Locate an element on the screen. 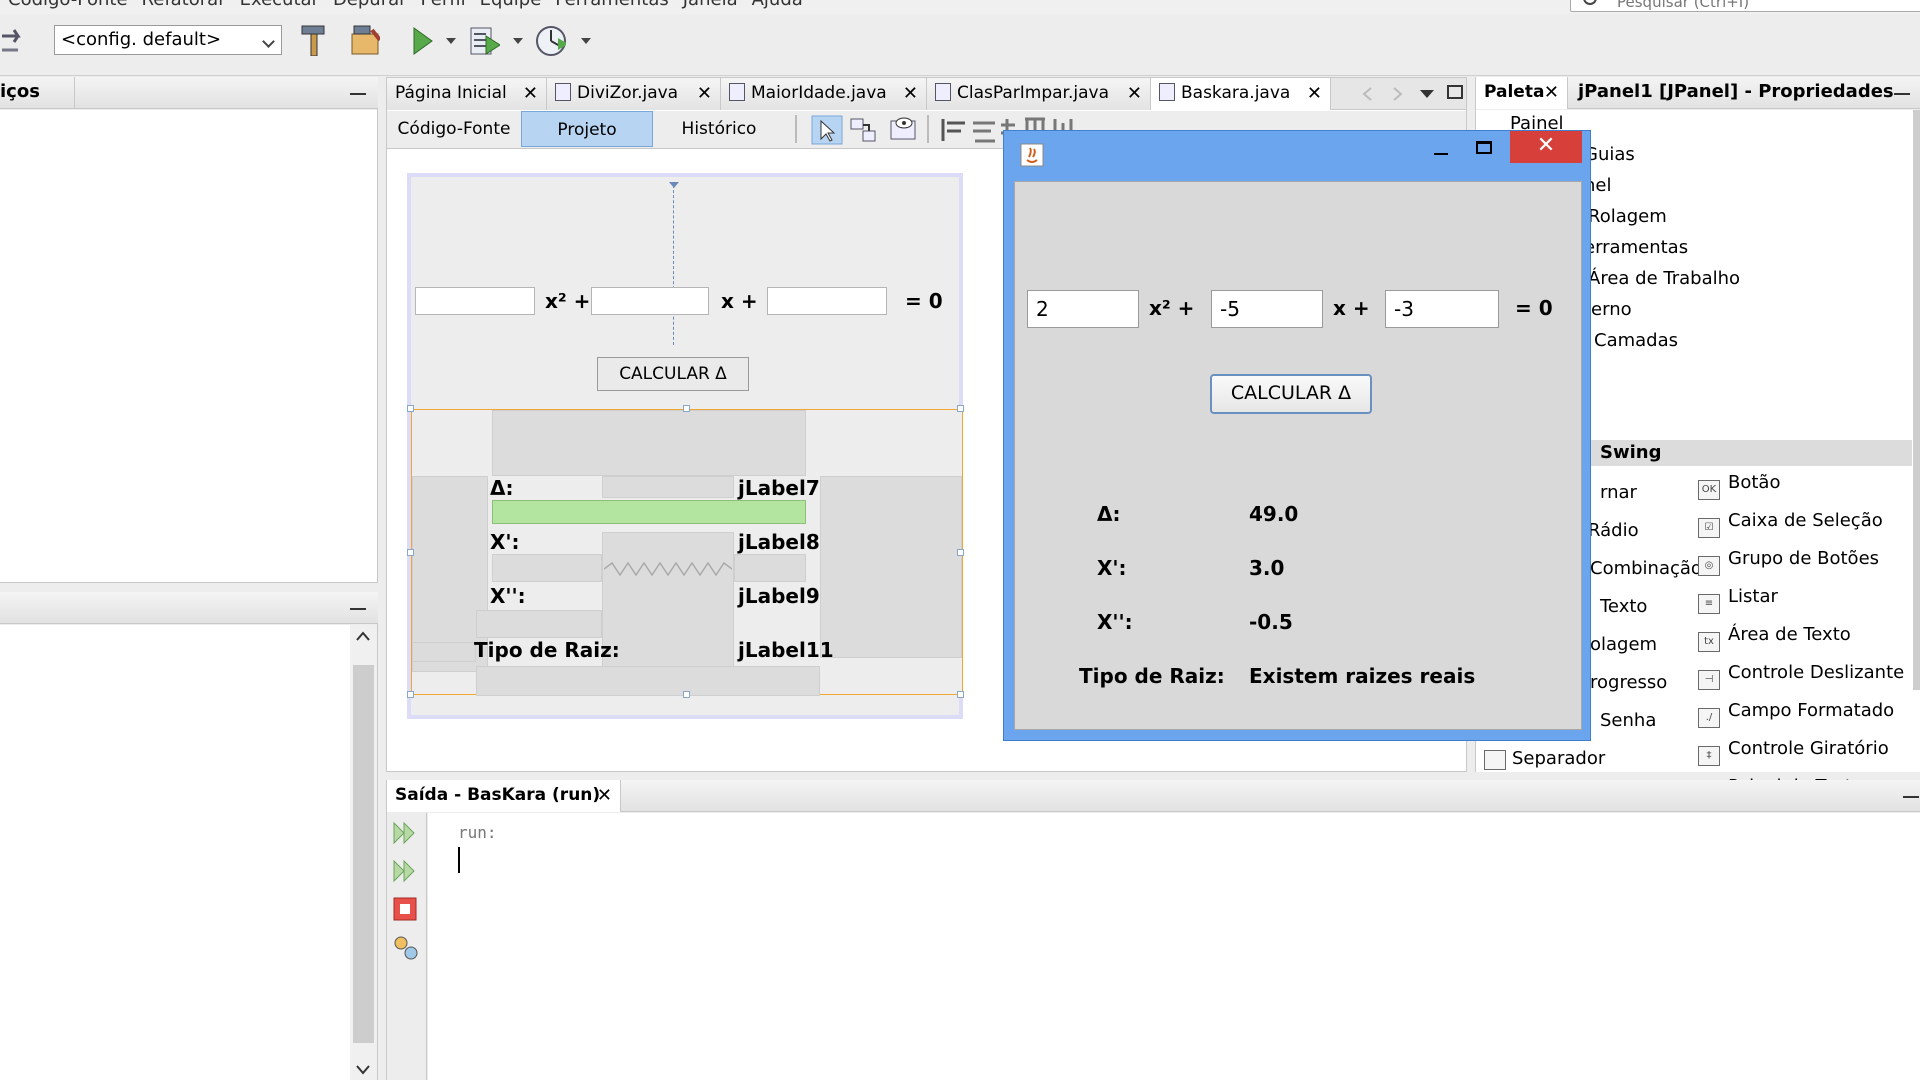 The width and height of the screenshot is (1920, 1080). build-hammer-icon is located at coordinates (314, 40).